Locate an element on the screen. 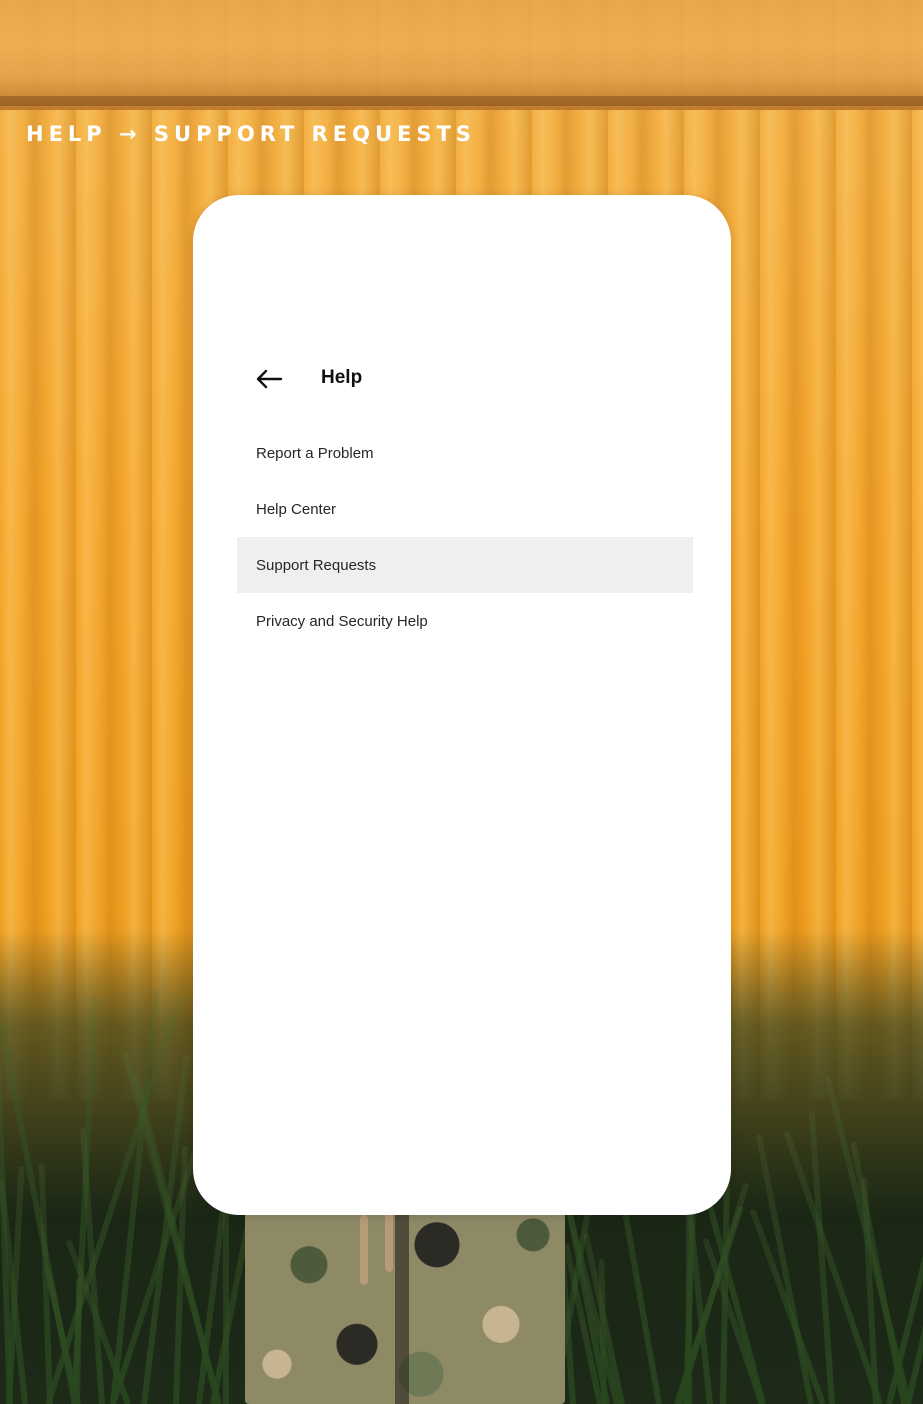 Image resolution: width=923 pixels, height=1404 pixels. back-button is located at coordinates (269, 379).